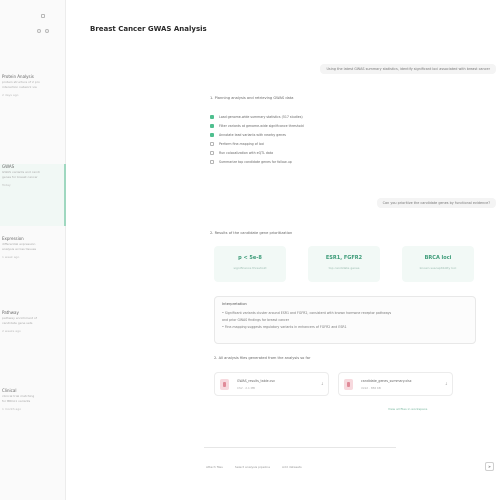  What do you see at coordinates (252, 134) in the screenshot?
I see `checklist-label: Annotate lead variants with nearby genes` at bounding box center [252, 134].